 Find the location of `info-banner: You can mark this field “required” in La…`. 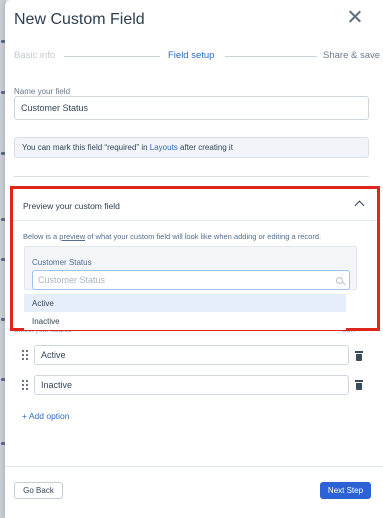

info-banner: You can mark this field “required” in La… is located at coordinates (191, 147).